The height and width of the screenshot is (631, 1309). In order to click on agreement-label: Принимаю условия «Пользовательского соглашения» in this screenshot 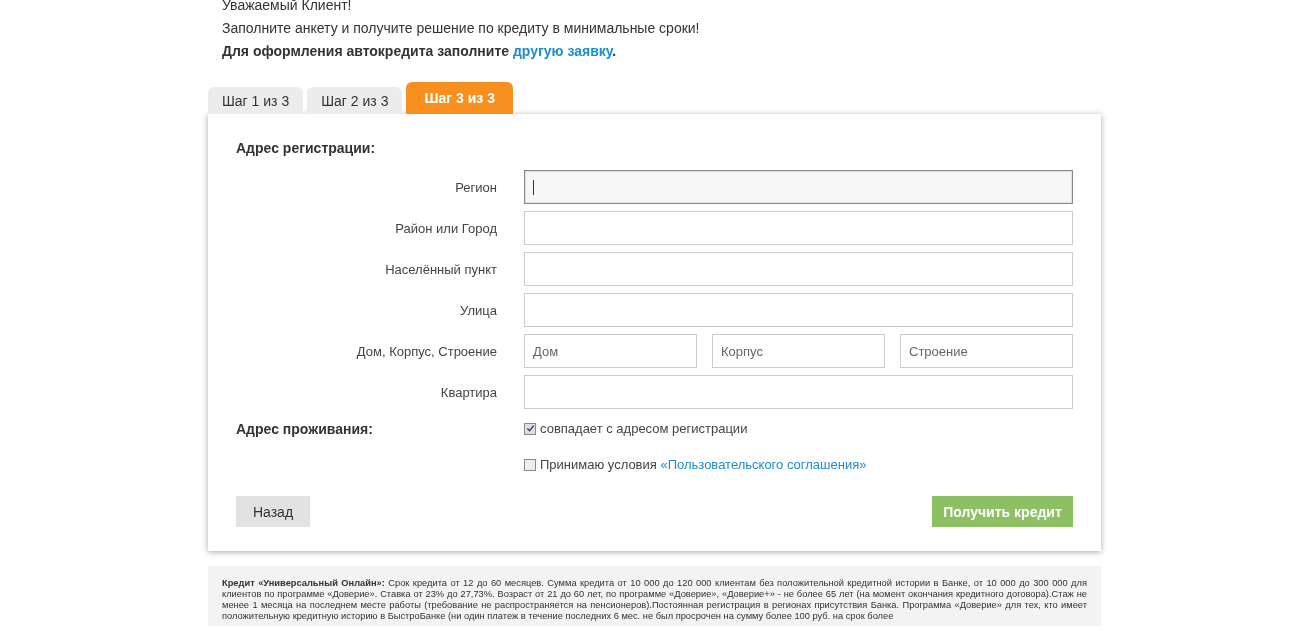, I will do `click(703, 464)`.